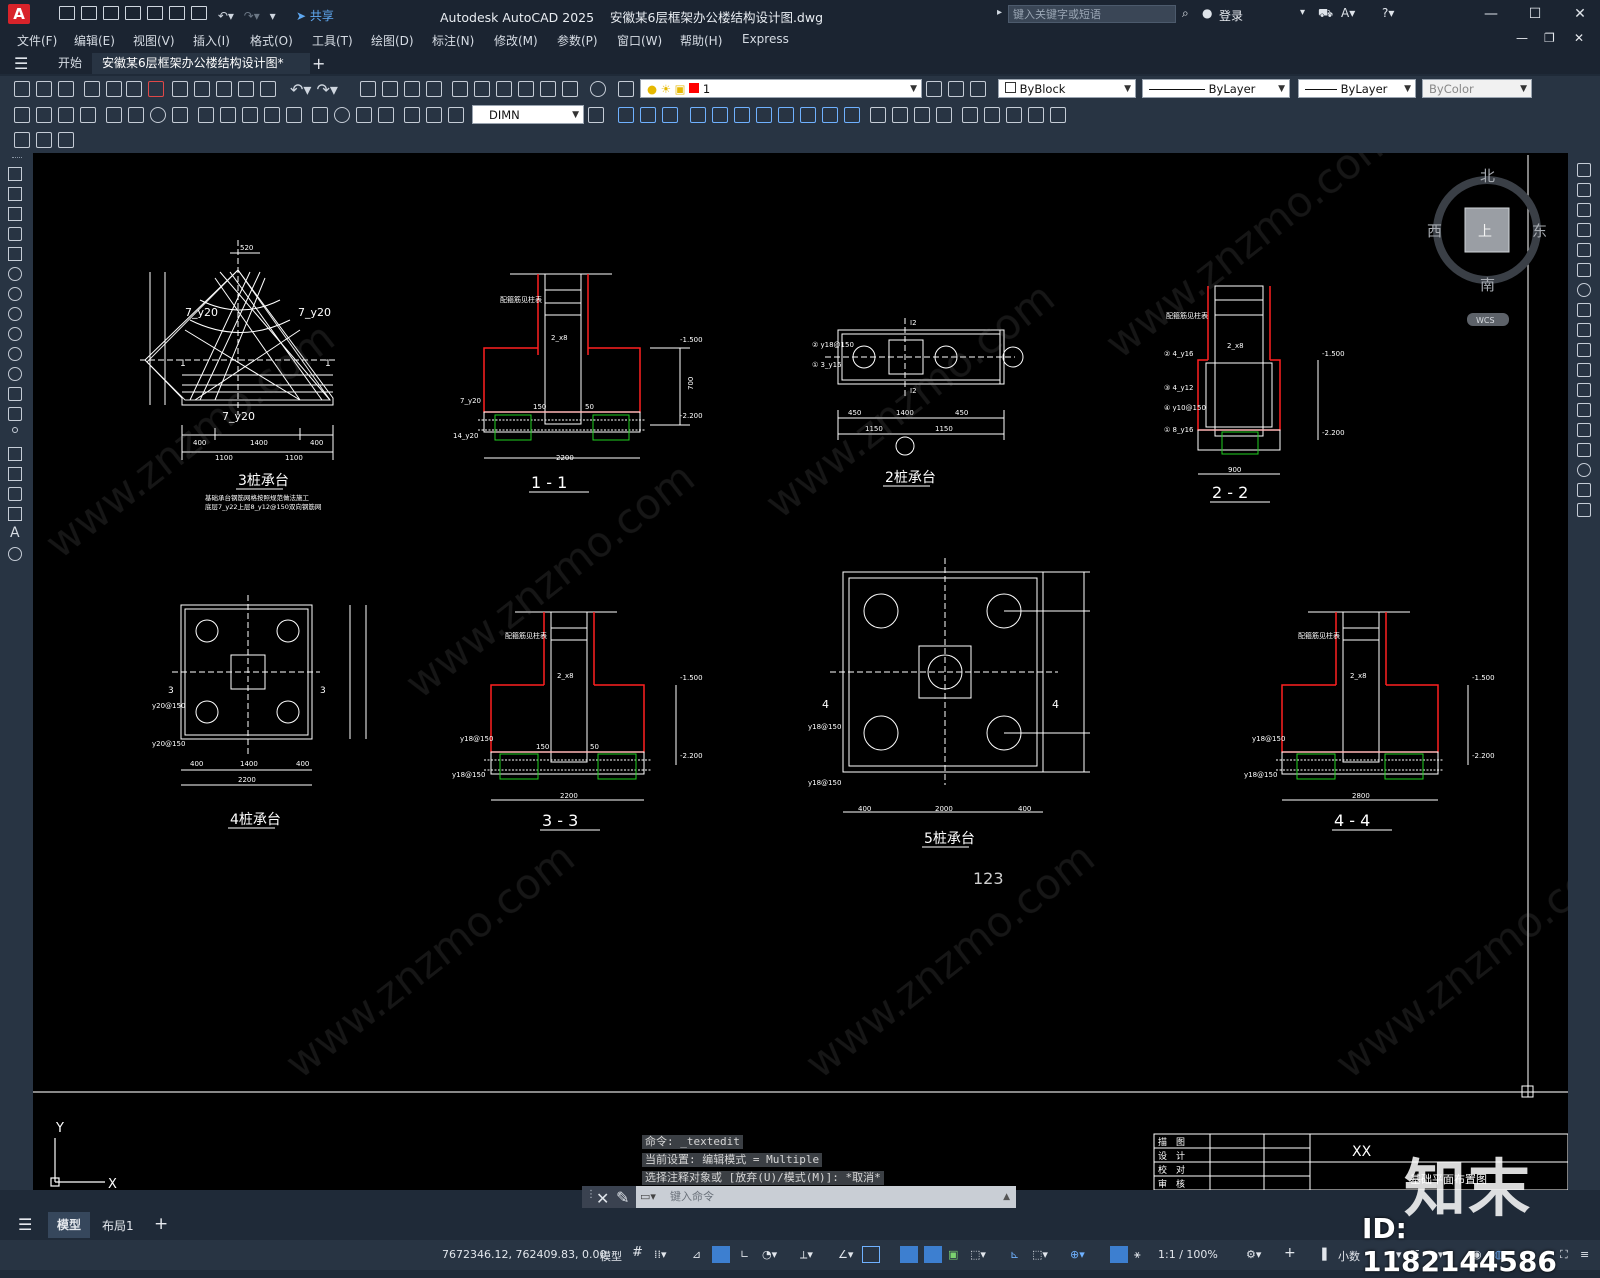 The image size is (1600, 1278). I want to click on revision-cloud-icon, so click(15, 314).